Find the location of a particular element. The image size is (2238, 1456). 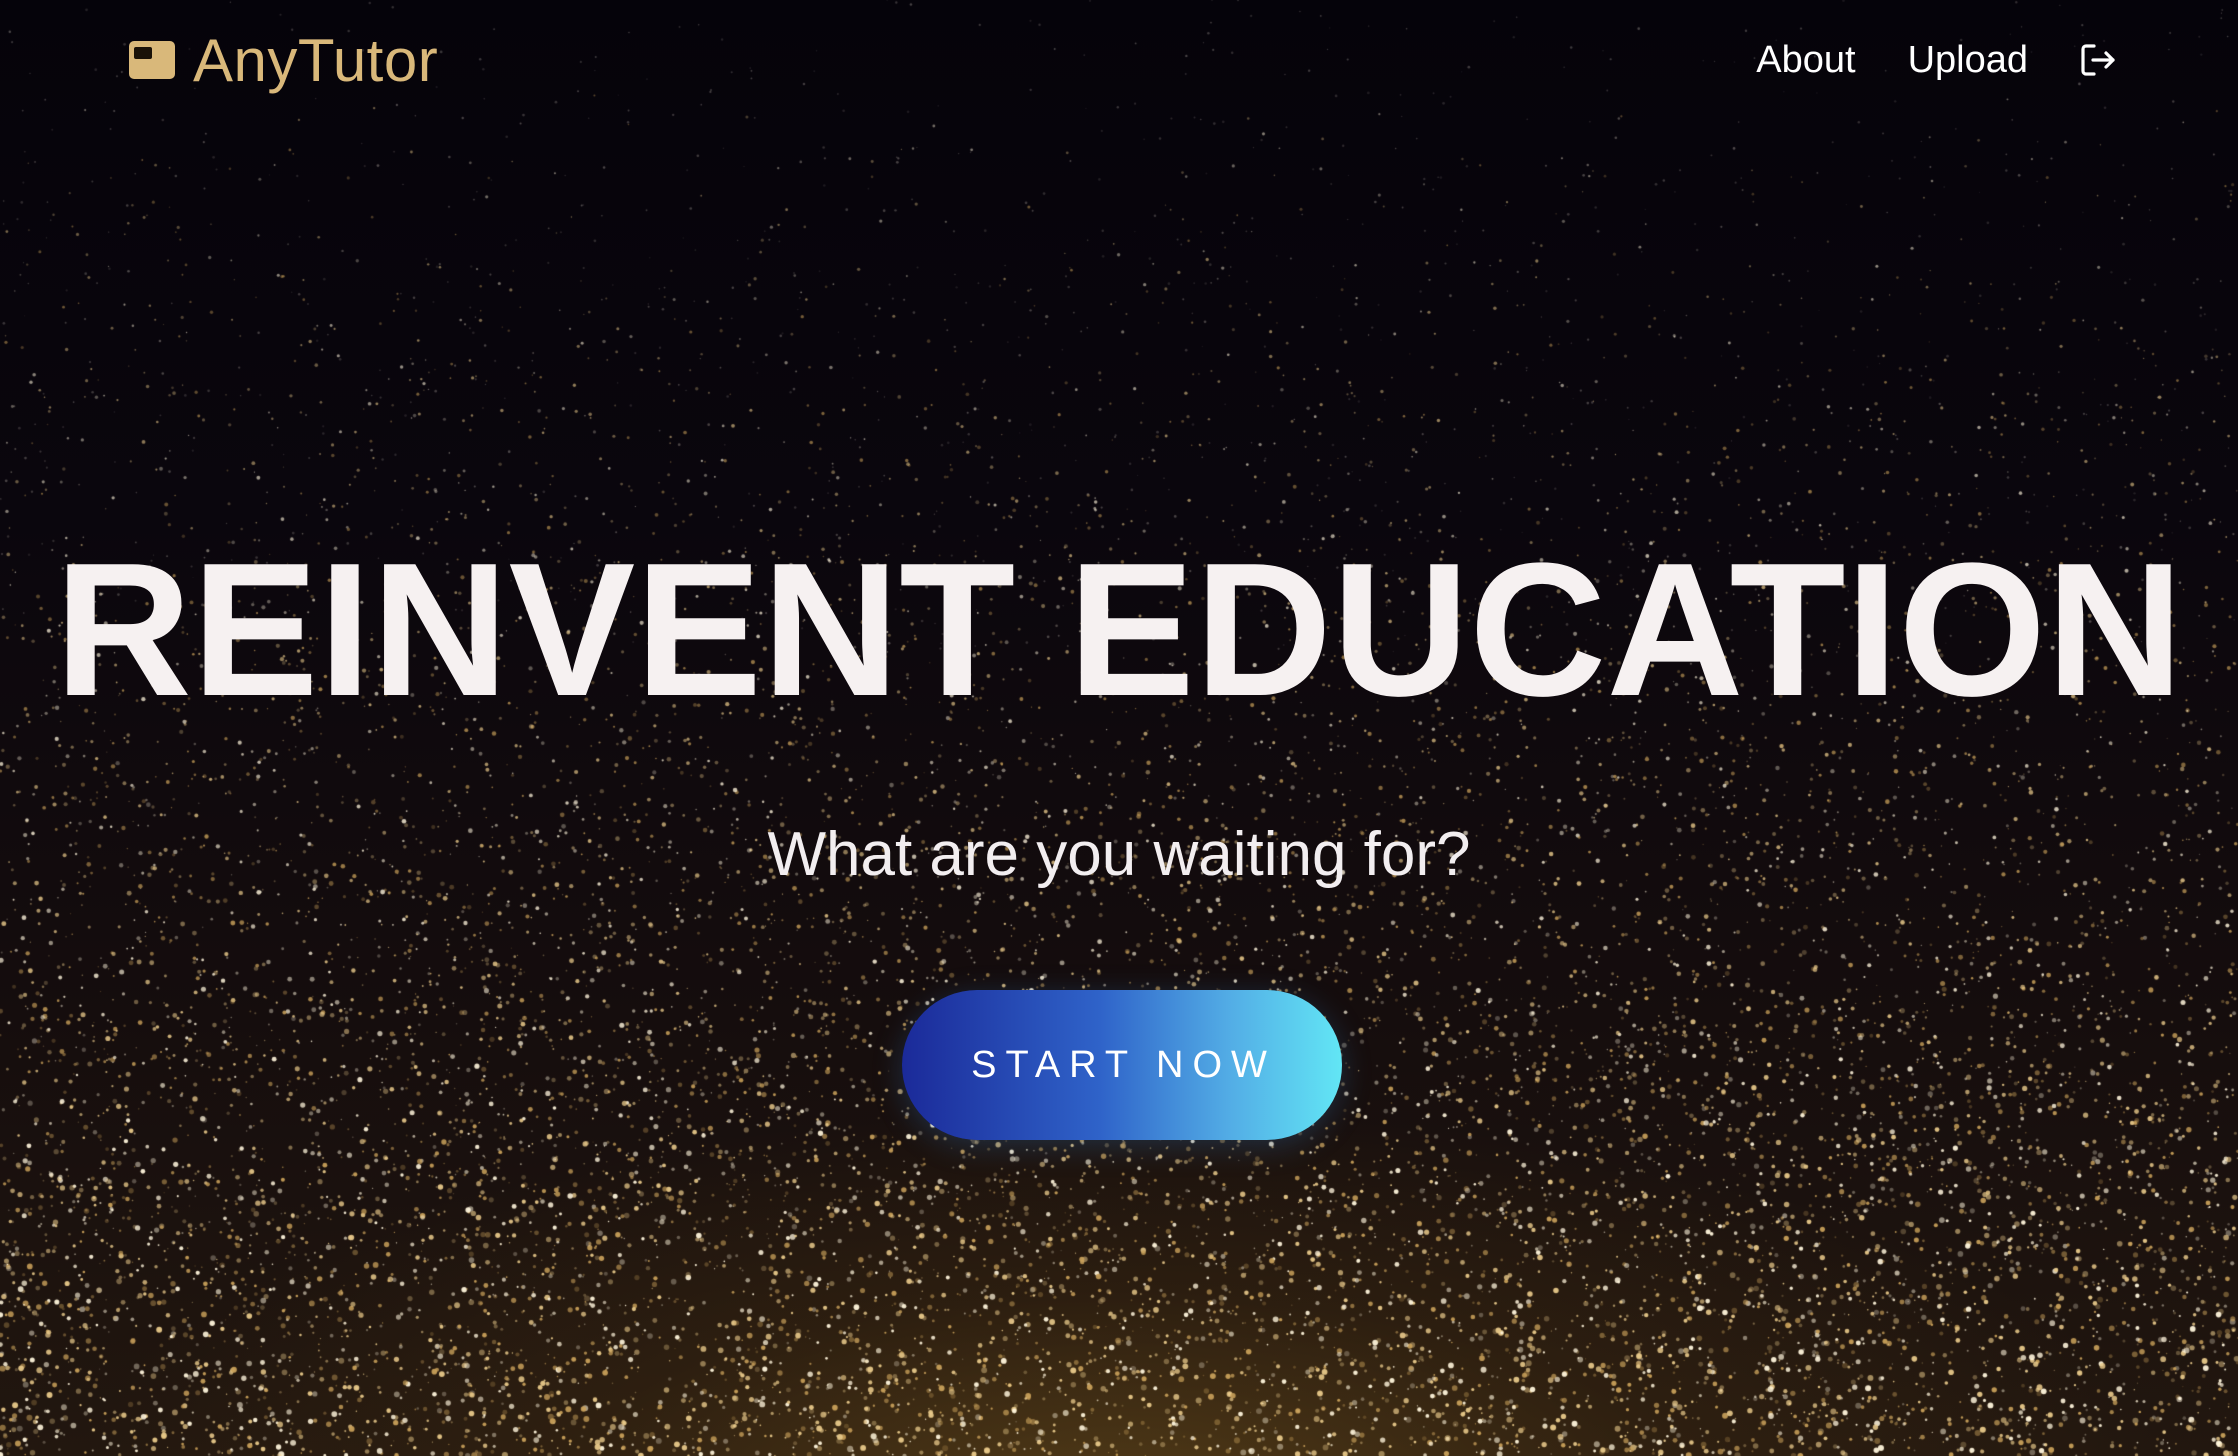

nav-link-about: About is located at coordinates (1805, 60).